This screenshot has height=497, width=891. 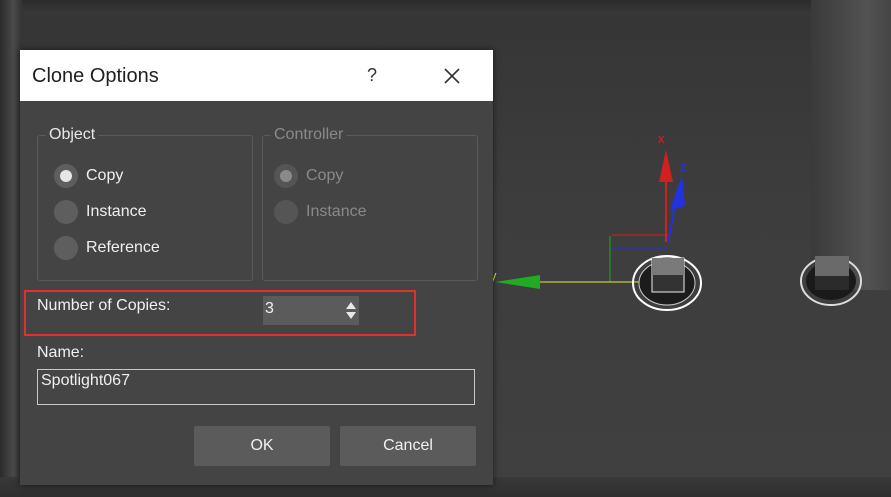 What do you see at coordinates (104, 305) in the screenshot?
I see `copies-label: Number of Copies:` at bounding box center [104, 305].